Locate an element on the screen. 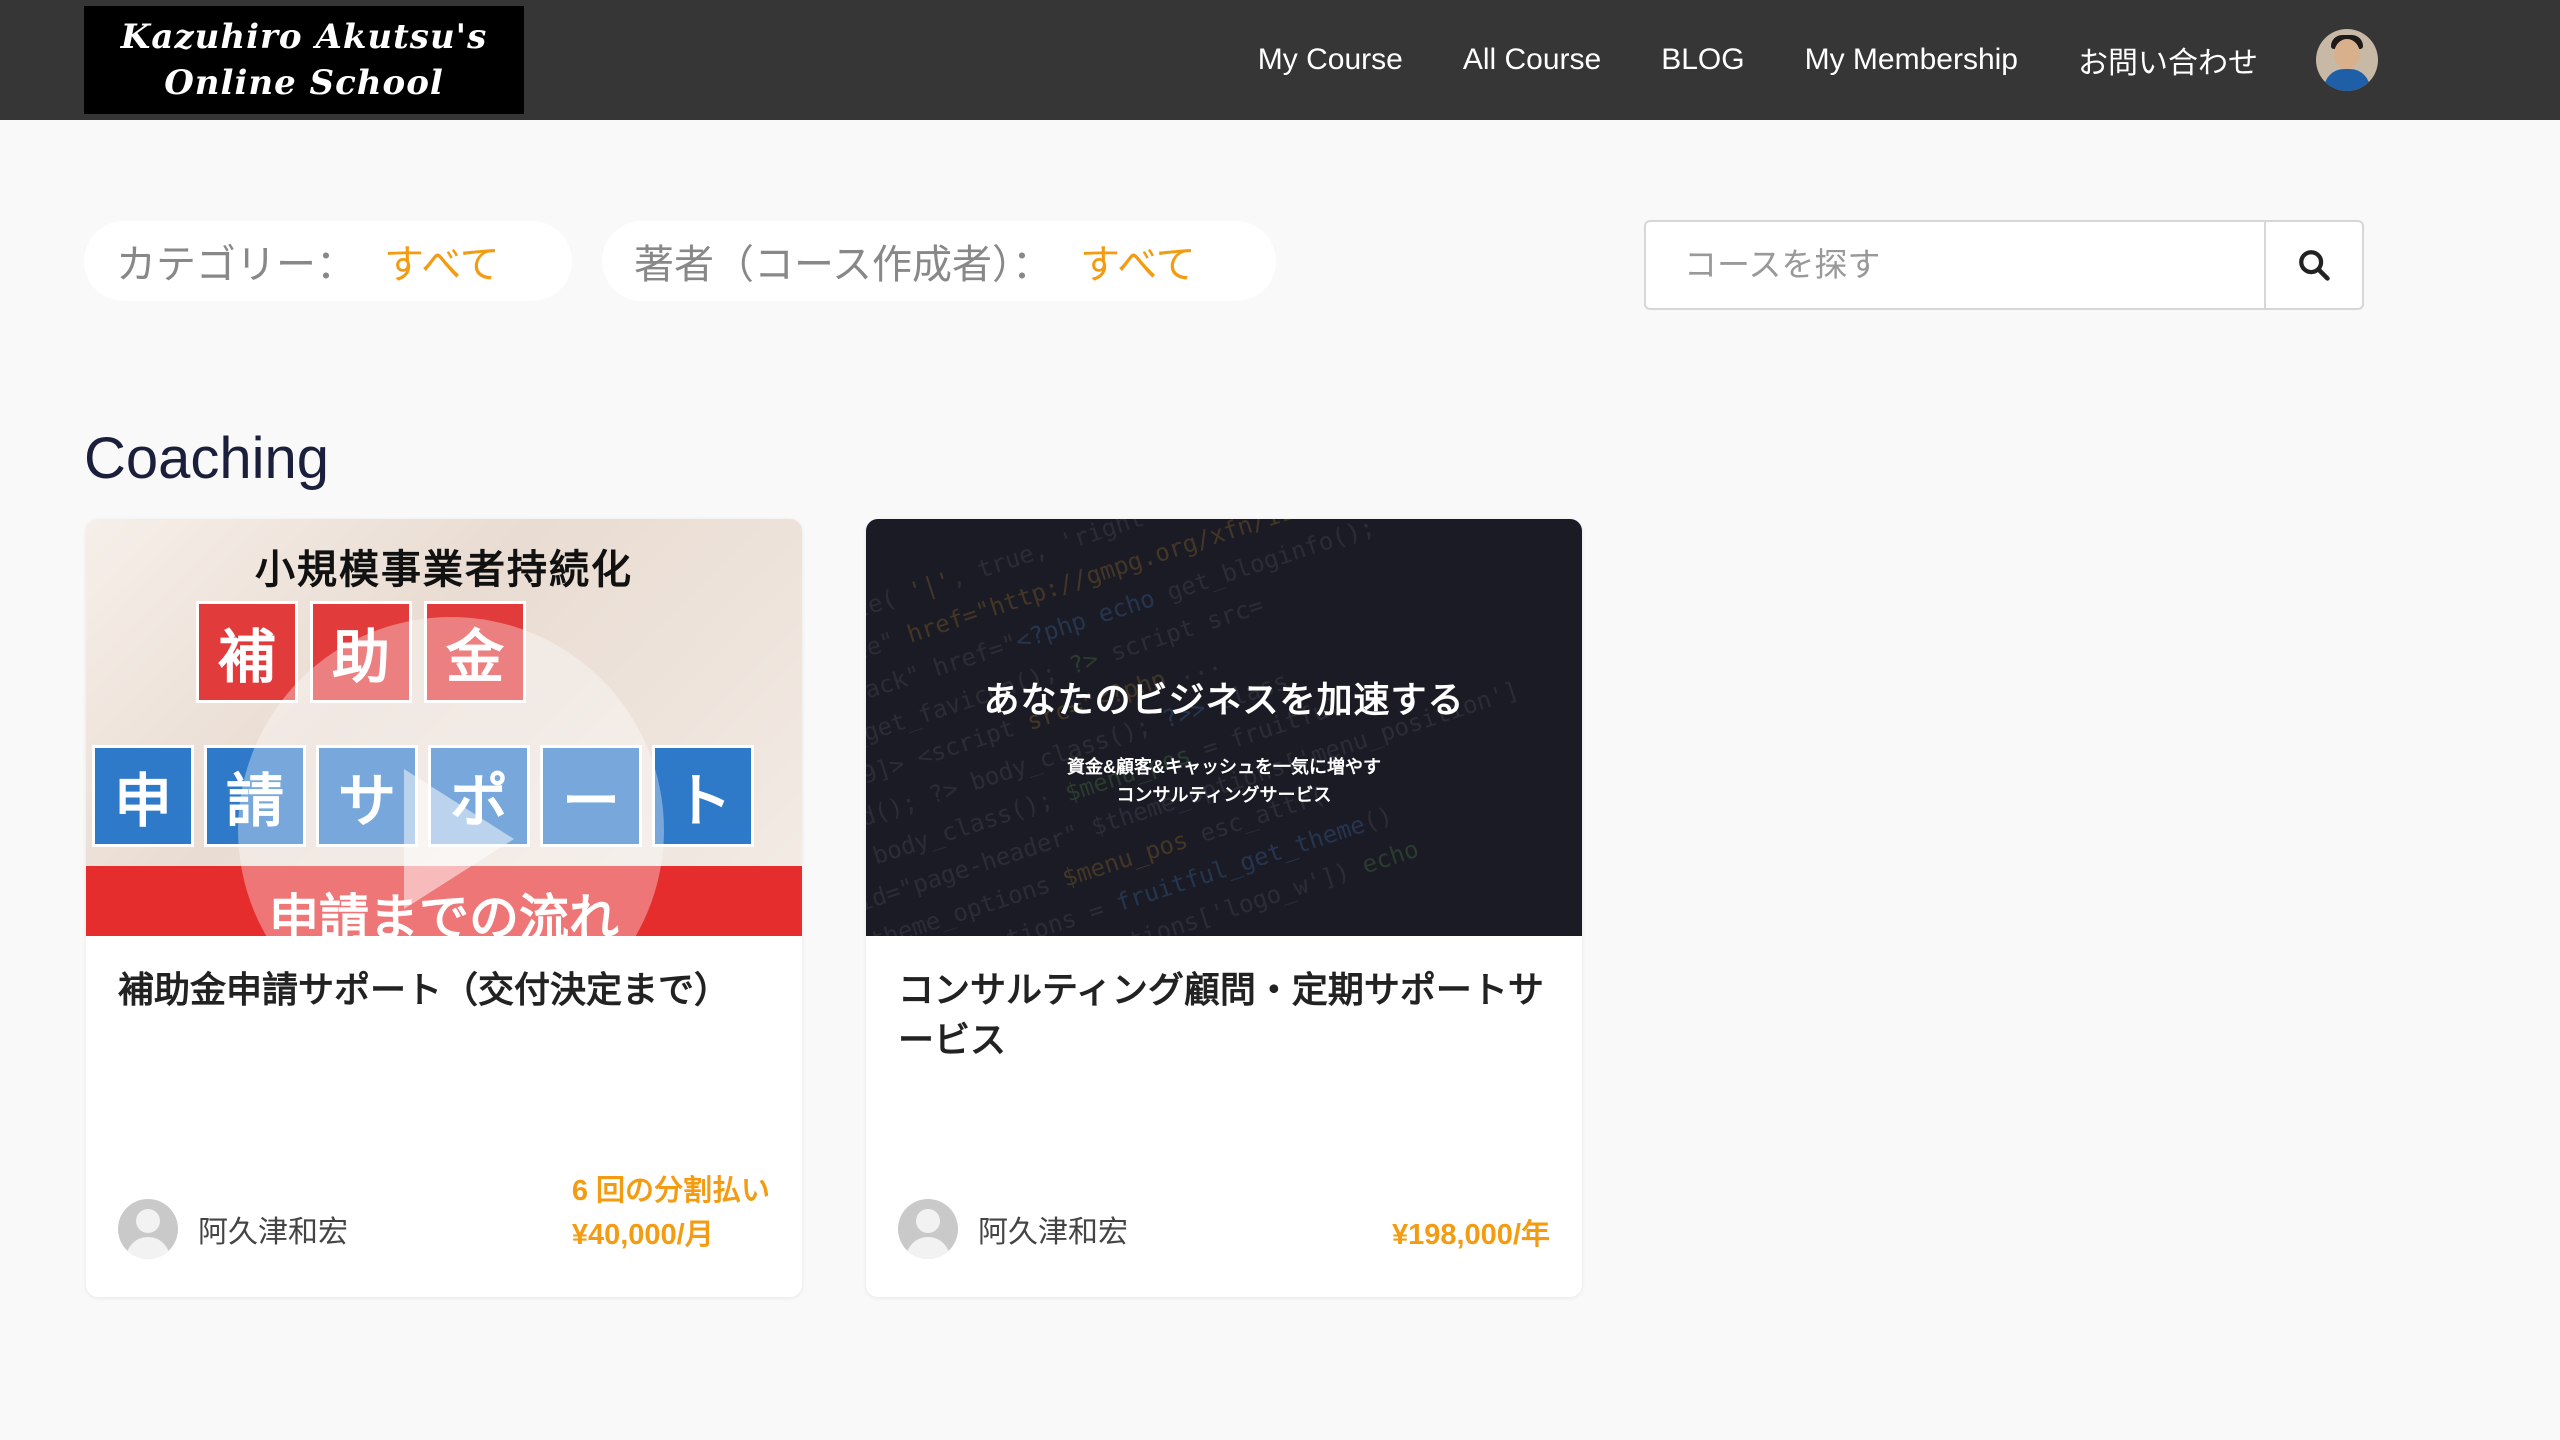 The image size is (2560, 1440). thumbnail-overlay is located at coordinates (1224, 727).